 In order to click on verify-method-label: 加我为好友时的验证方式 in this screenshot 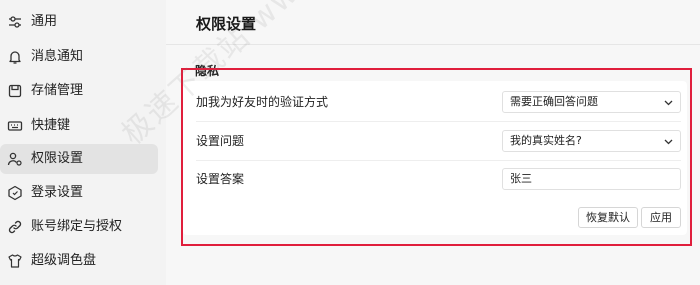, I will do `click(262, 102)`.